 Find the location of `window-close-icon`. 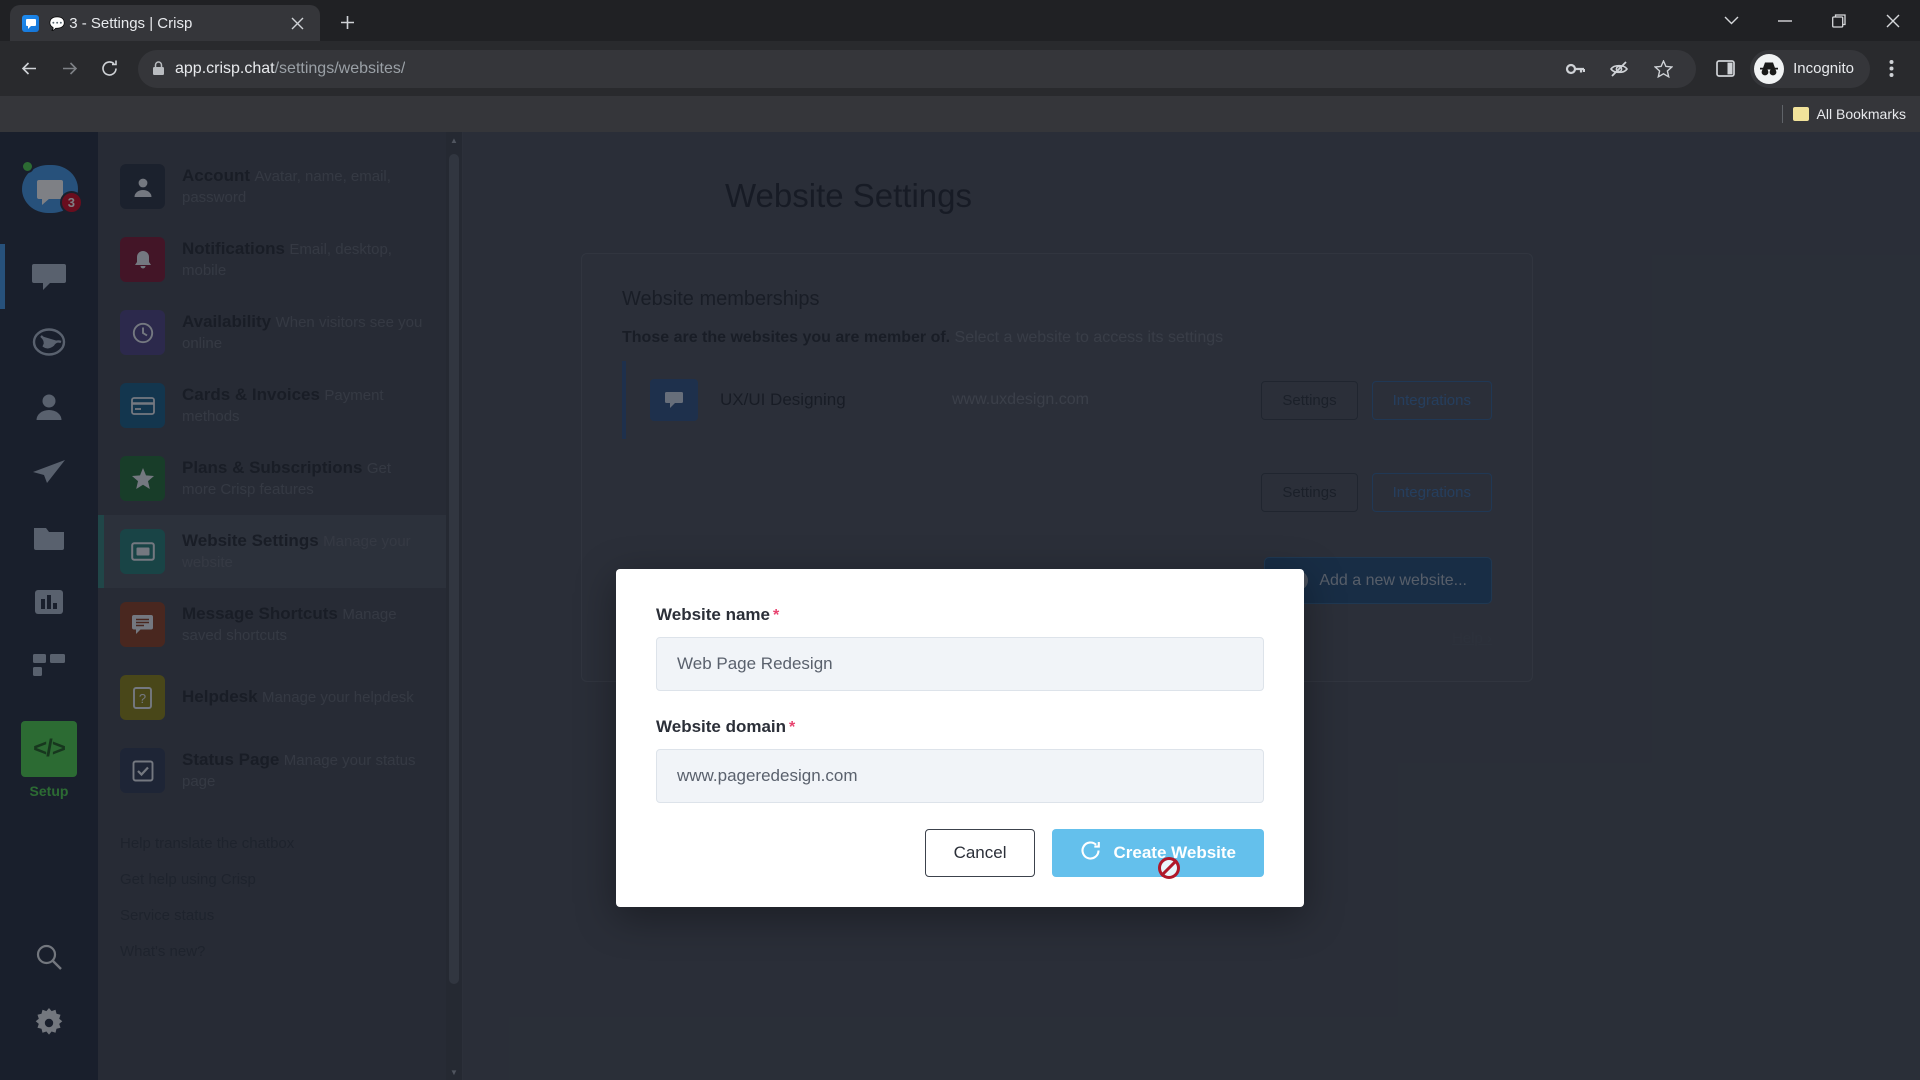

window-close-icon is located at coordinates (1893, 20).